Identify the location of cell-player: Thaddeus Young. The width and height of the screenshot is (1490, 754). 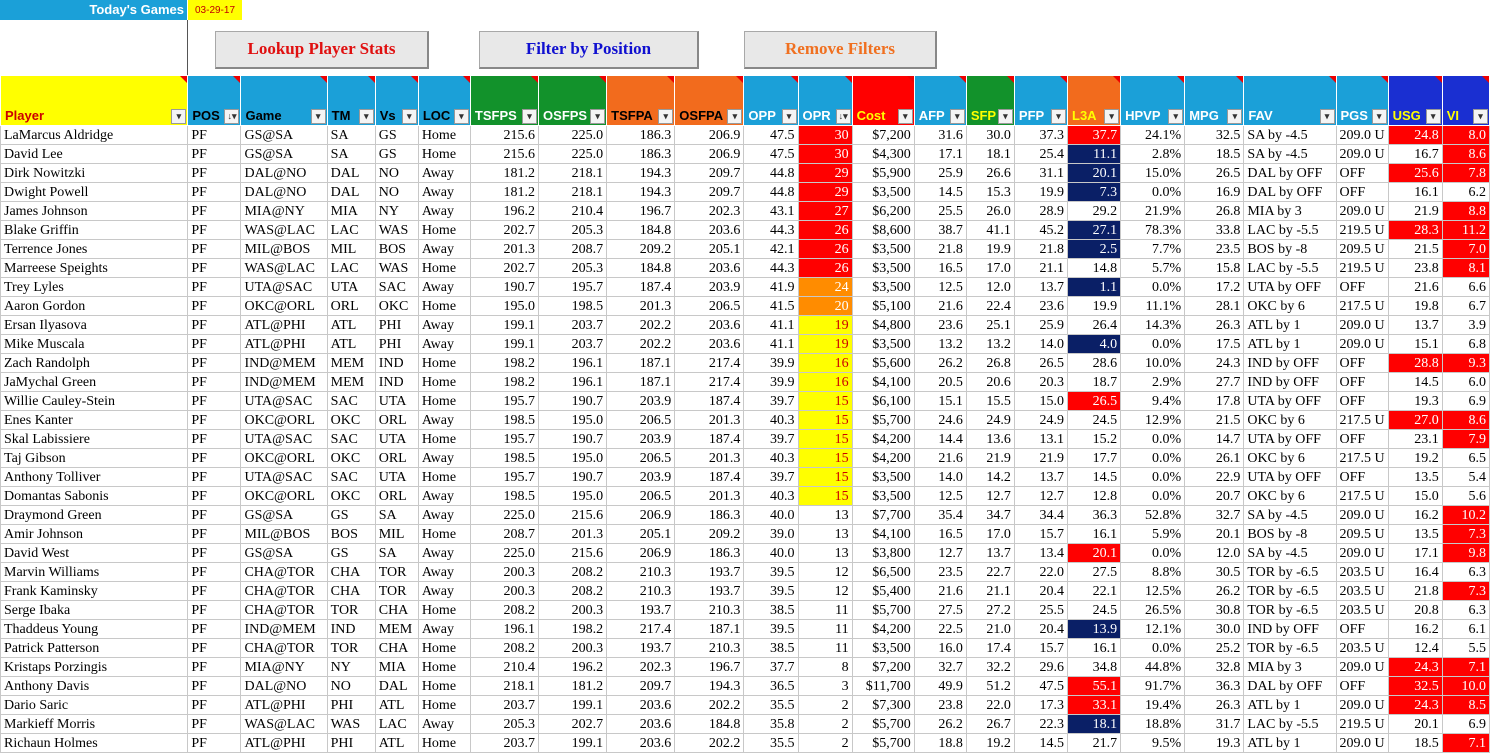
(94, 629).